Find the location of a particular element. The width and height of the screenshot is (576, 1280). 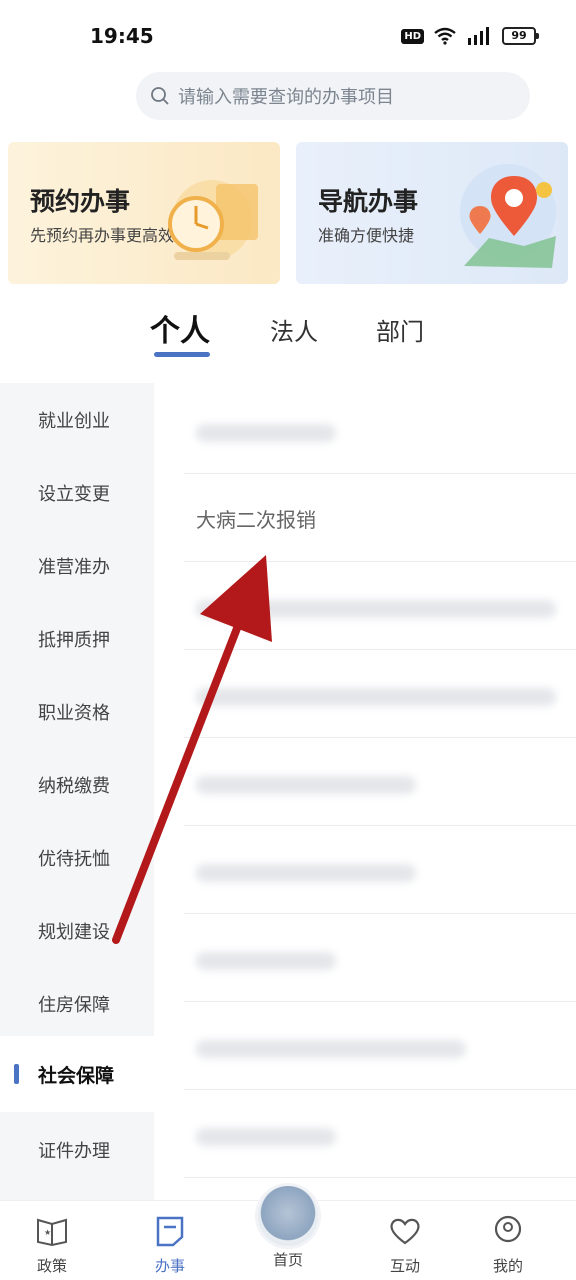

banner-title: 导航办事 is located at coordinates (368, 201).